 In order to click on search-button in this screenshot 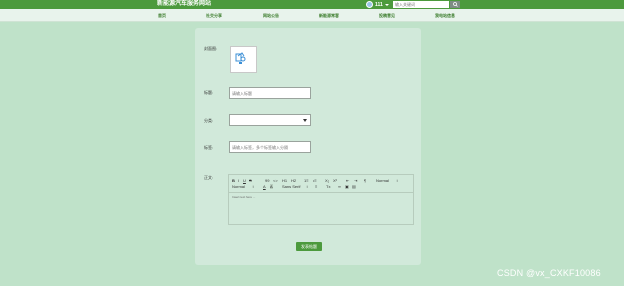, I will do `click(455, 4)`.